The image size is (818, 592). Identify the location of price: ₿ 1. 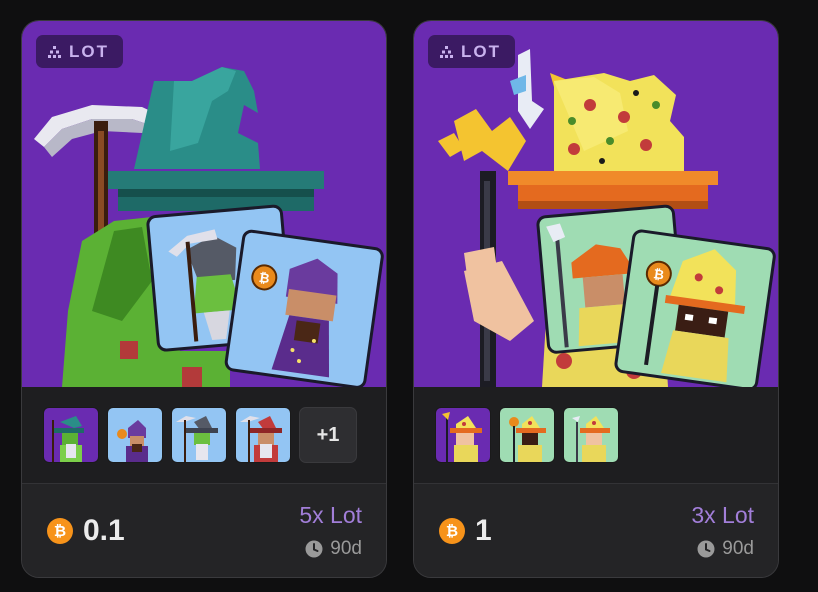
(465, 531).